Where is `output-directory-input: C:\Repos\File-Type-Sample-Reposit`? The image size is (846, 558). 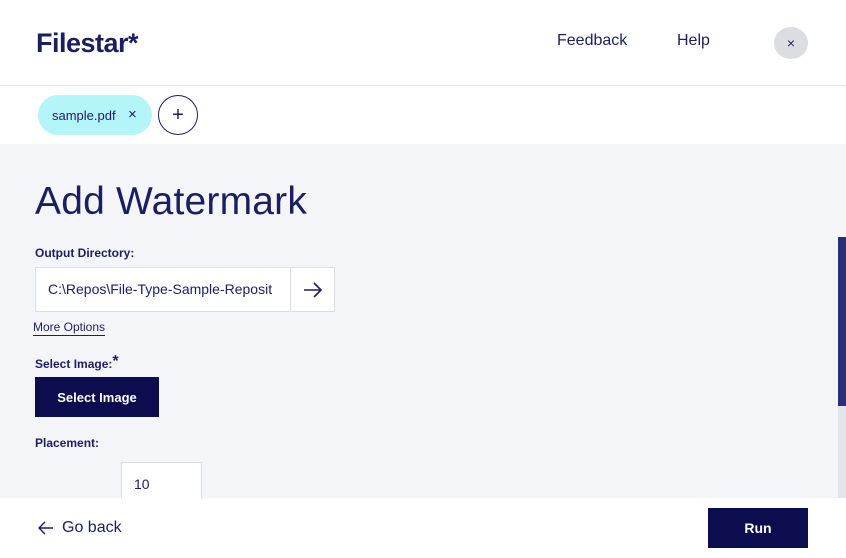 output-directory-input: C:\Repos\File-Type-Sample-Reposit is located at coordinates (163, 289).